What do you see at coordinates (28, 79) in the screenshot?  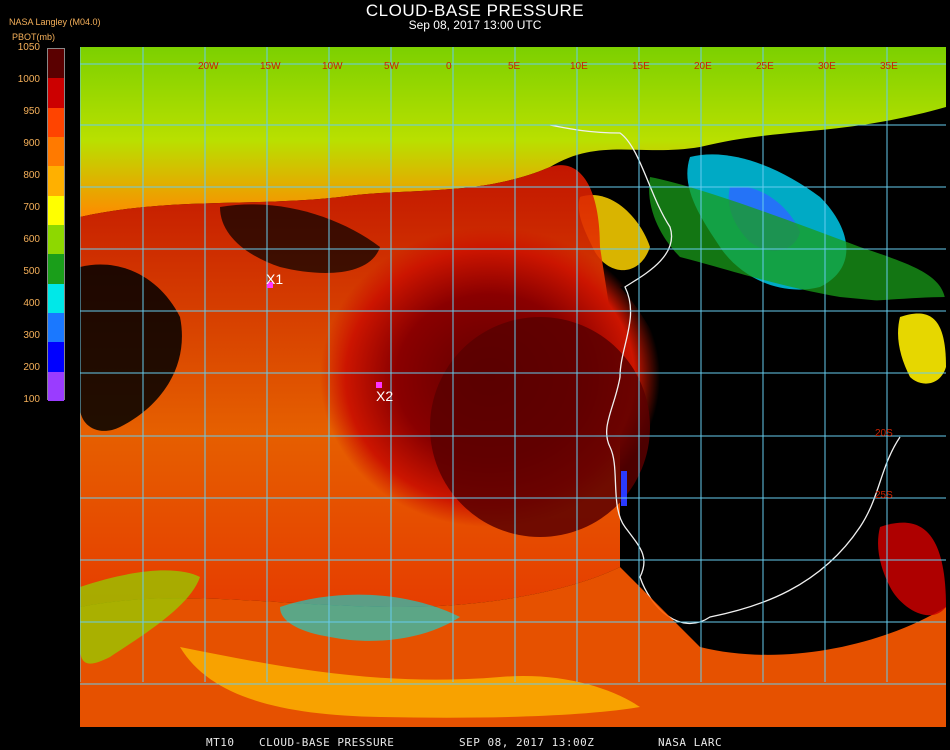 I see `legend-tick-label: 1000` at bounding box center [28, 79].